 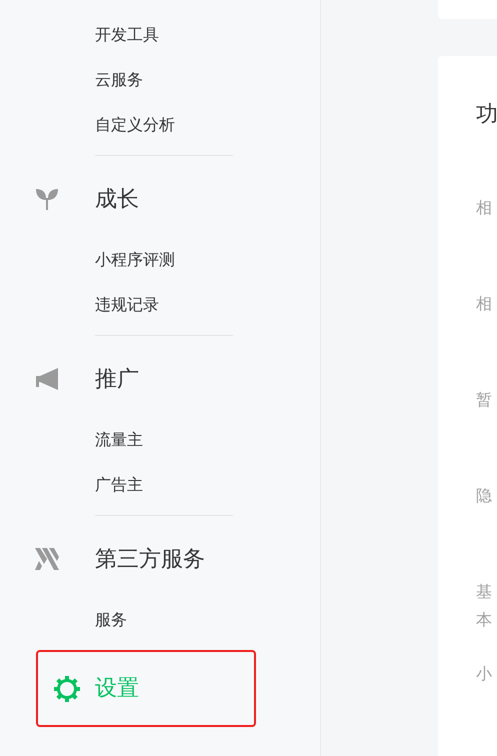 I want to click on nav-group-title: 成长, so click(x=117, y=199).